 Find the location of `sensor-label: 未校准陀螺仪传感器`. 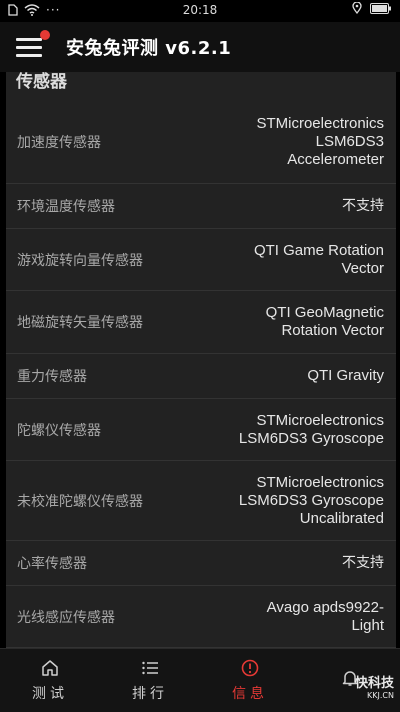

sensor-label: 未校准陀螺仪传感器 is located at coordinates (80, 501).